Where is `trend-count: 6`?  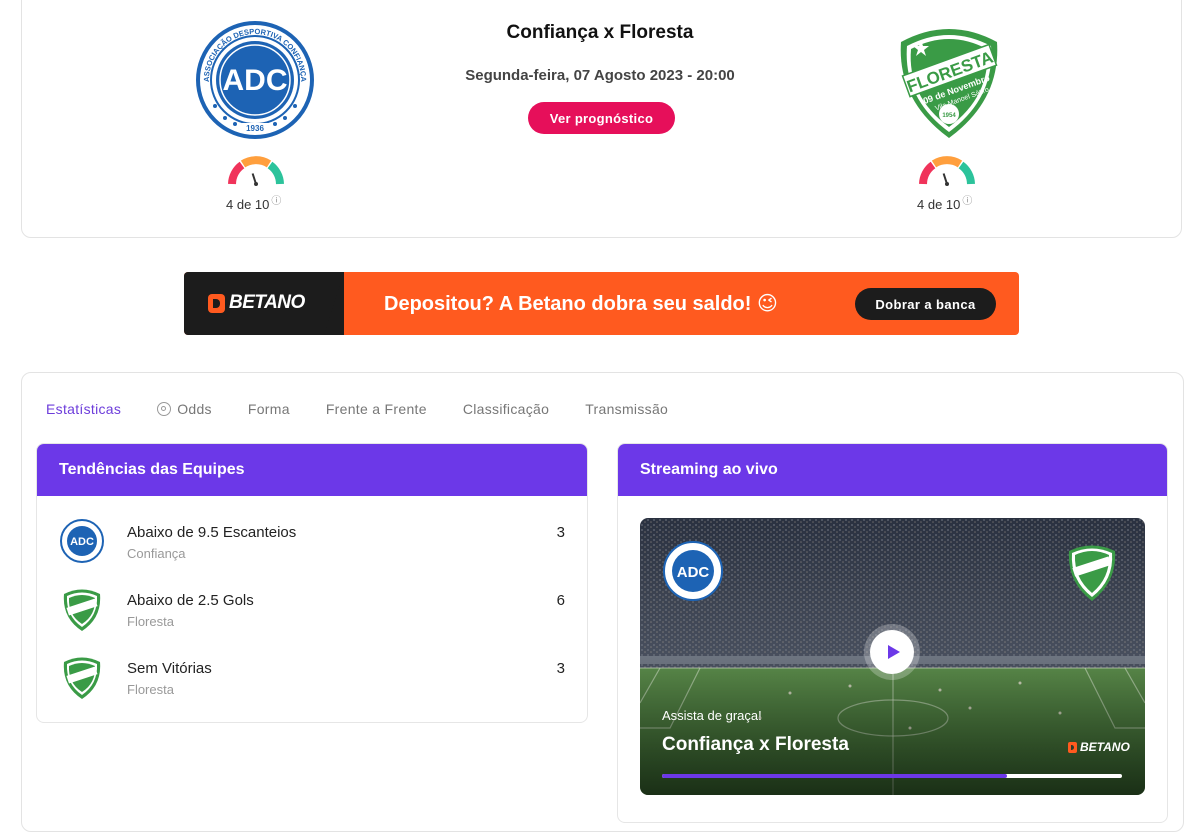
trend-count: 6 is located at coordinates (560, 600).